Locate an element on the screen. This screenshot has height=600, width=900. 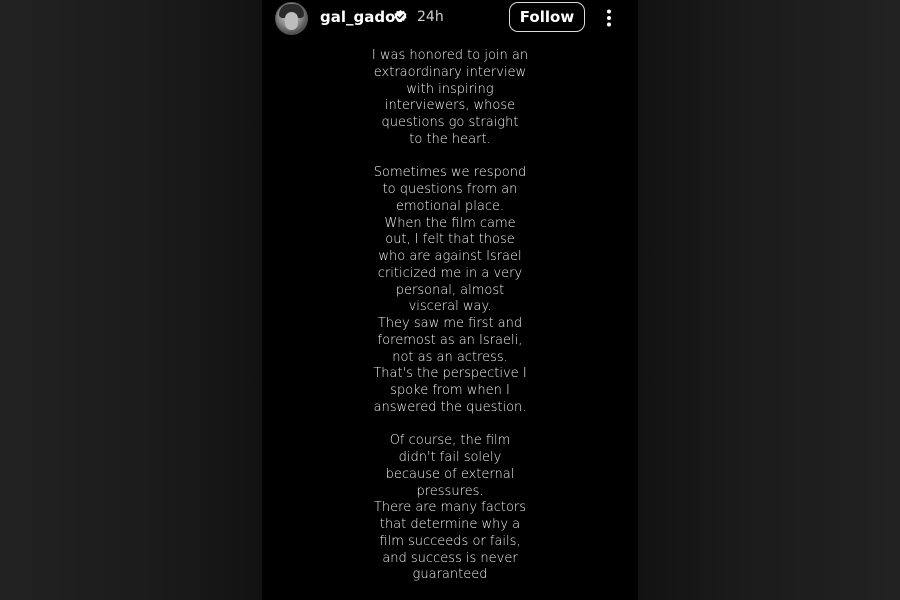
caption-line: They saw me first and is located at coordinates (450, 323).